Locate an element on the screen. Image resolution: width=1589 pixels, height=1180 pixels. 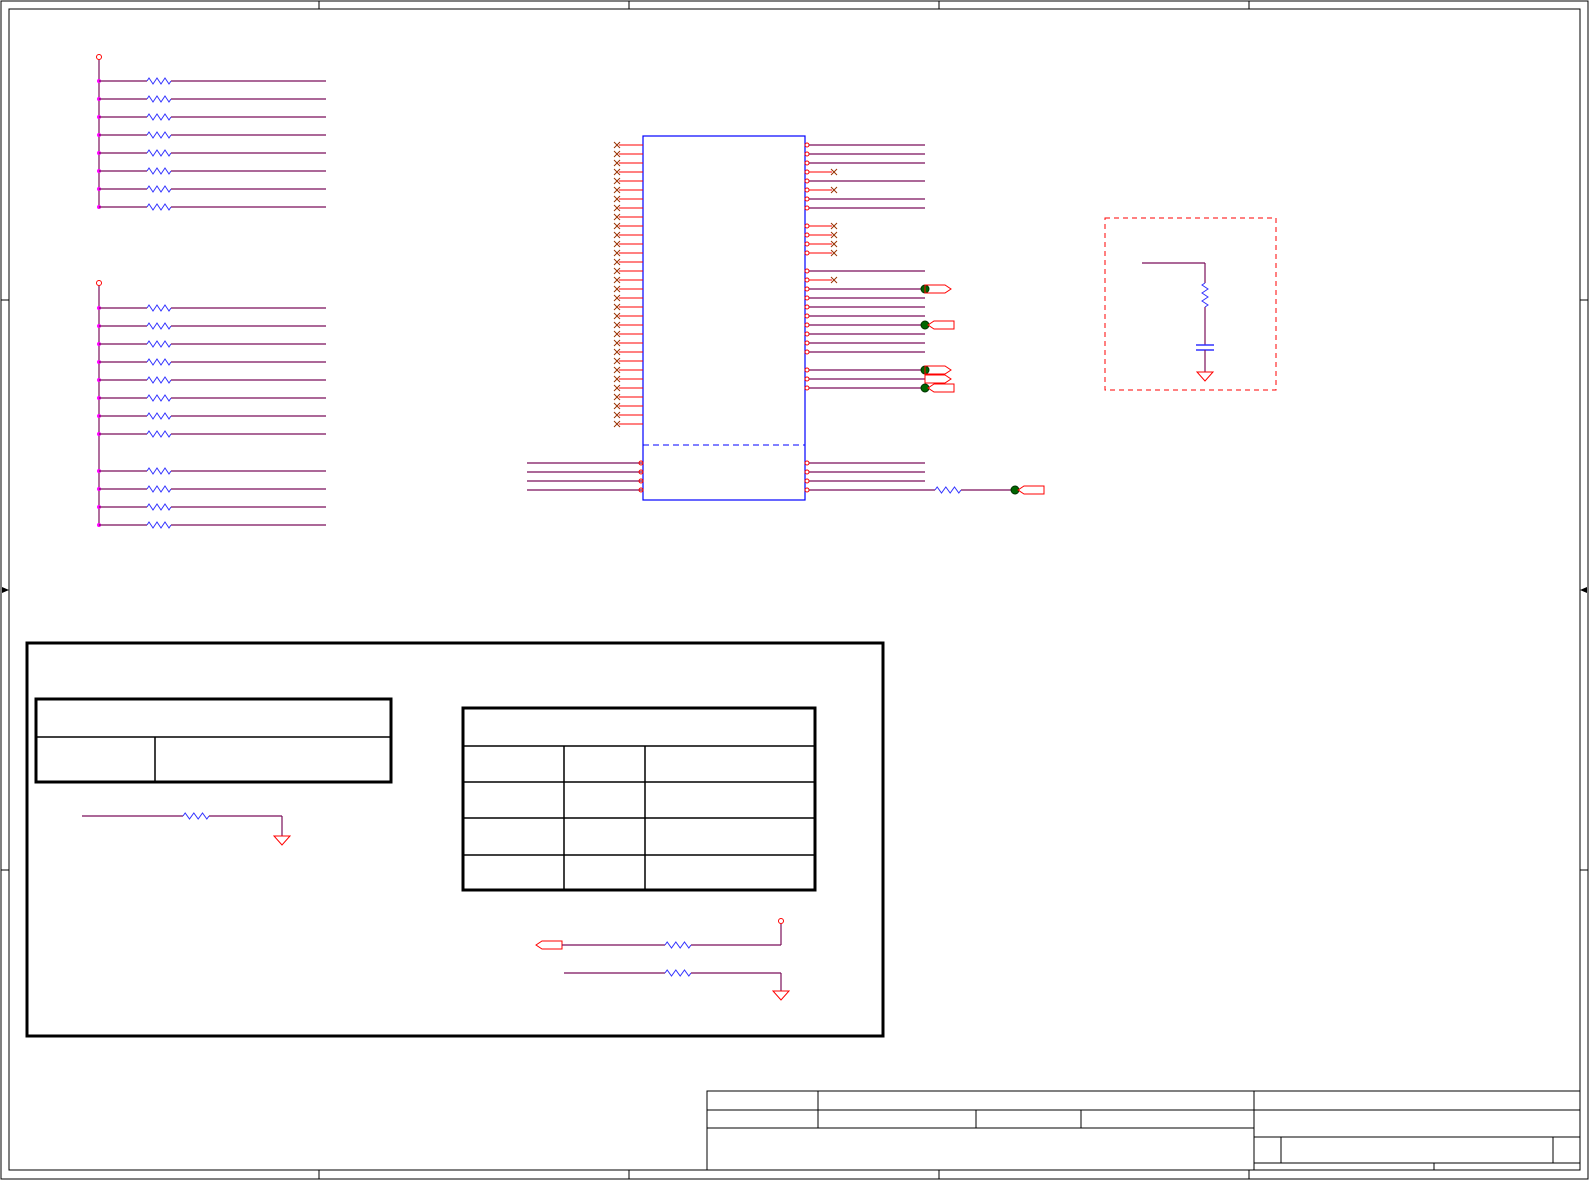
strap-table-left is located at coordinates (213, 740).